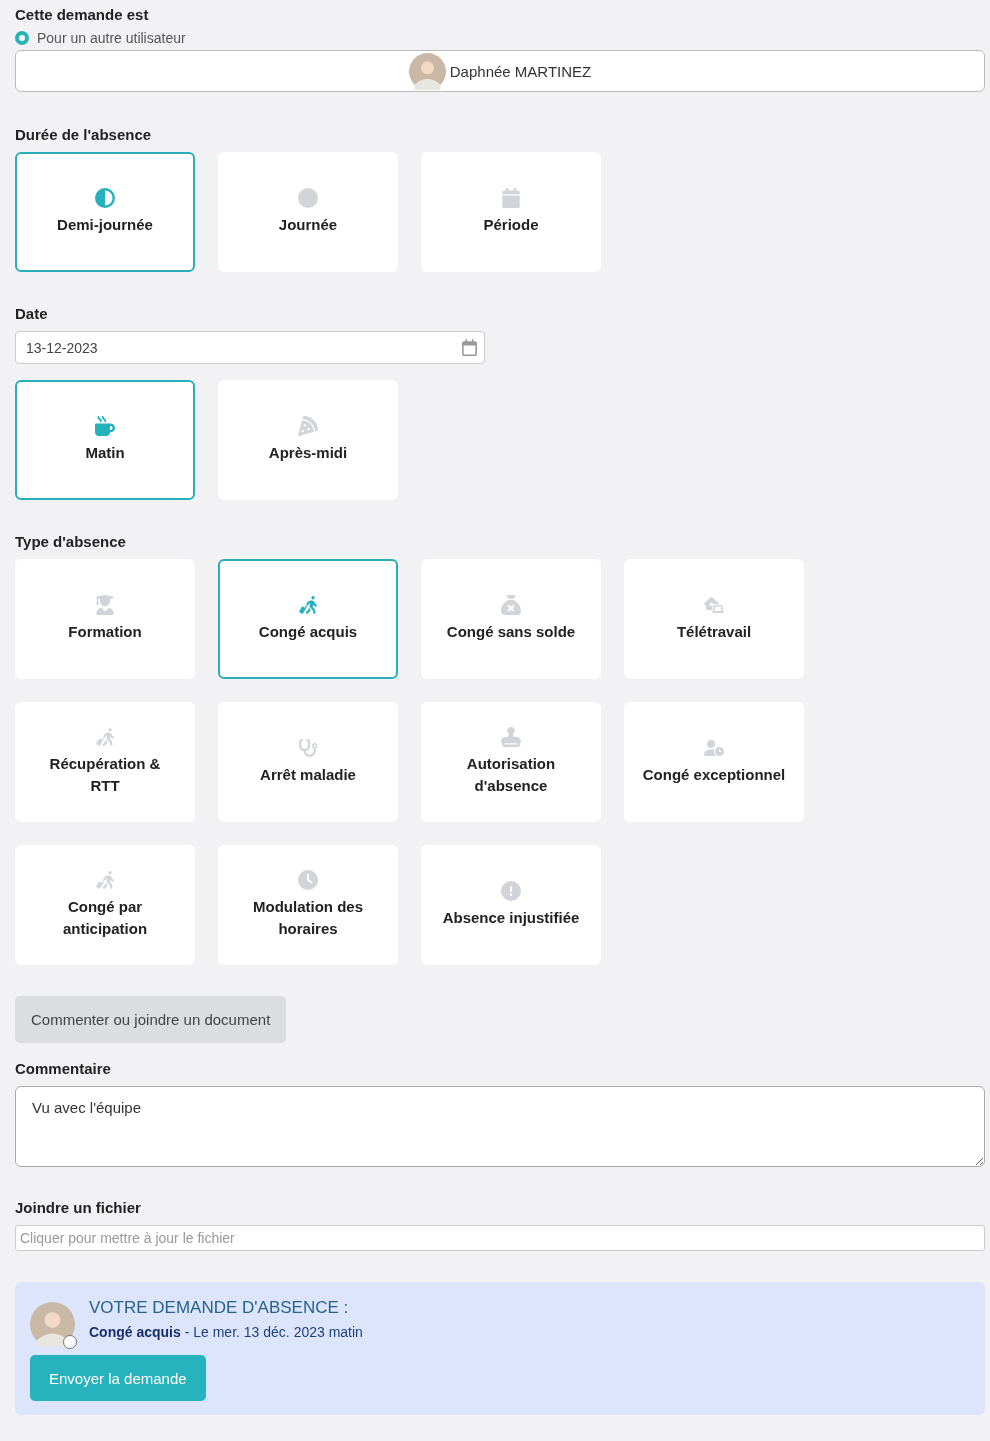  Describe the element at coordinates (511, 762) in the screenshot. I see `option-tile: Autorisation d'absence` at that location.